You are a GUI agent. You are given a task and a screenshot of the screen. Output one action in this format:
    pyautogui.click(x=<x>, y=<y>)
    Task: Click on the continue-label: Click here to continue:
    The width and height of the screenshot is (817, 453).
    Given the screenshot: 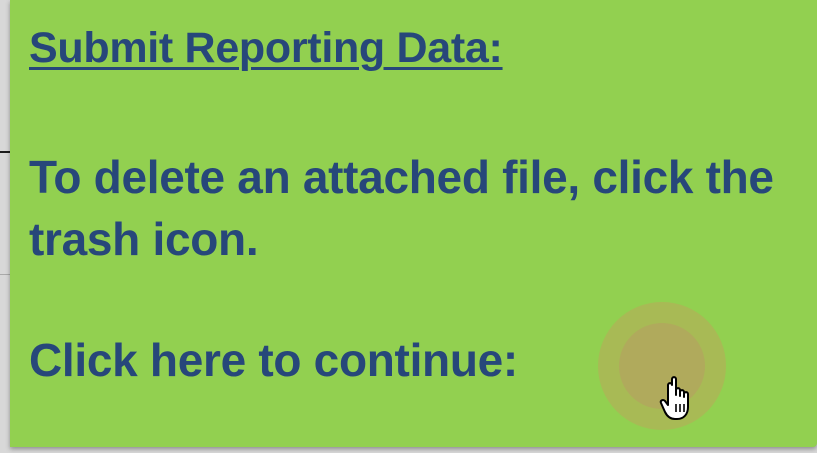 What is the action you would take?
    pyautogui.click(x=273, y=360)
    